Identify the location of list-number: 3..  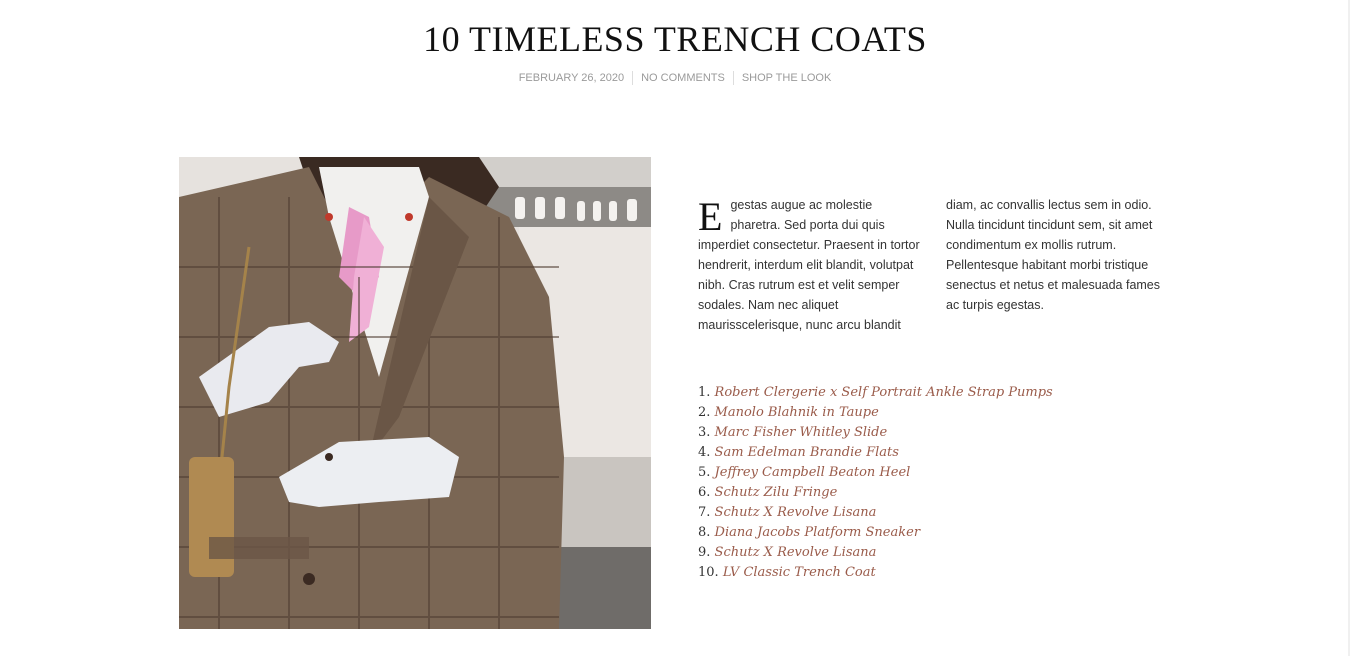
(704, 432).